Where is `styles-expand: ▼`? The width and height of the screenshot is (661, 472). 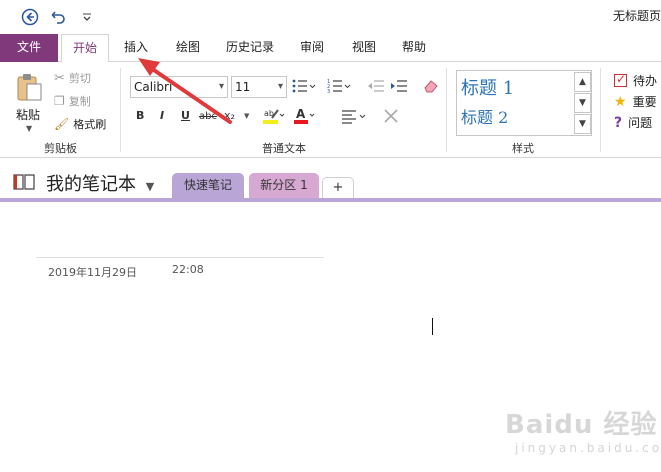
styles-expand: ▼ is located at coordinates (582, 124).